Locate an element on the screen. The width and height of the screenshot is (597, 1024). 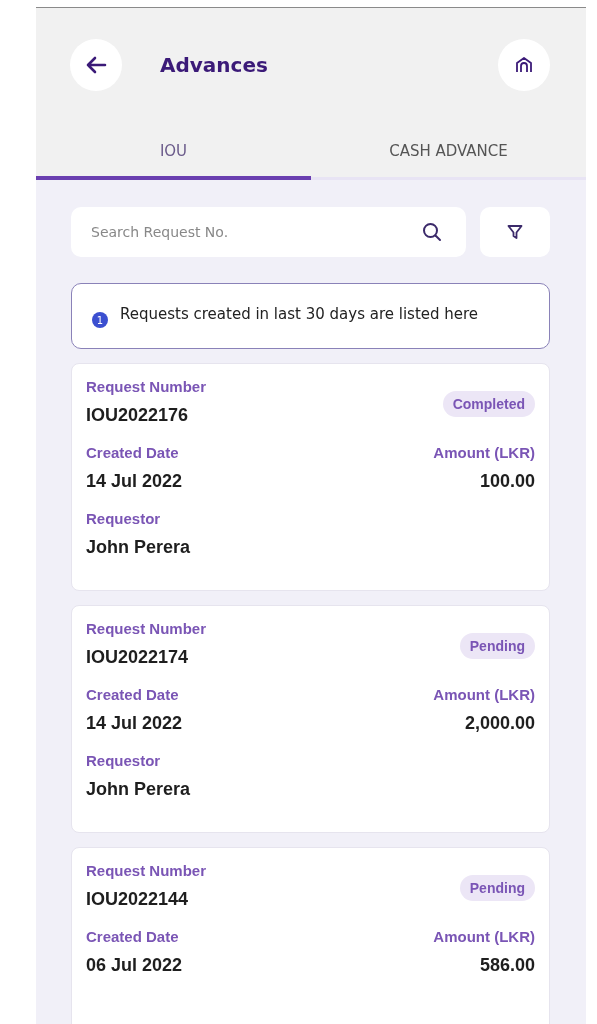
created-date: 06 Jul 2022 is located at coordinates (134, 965).